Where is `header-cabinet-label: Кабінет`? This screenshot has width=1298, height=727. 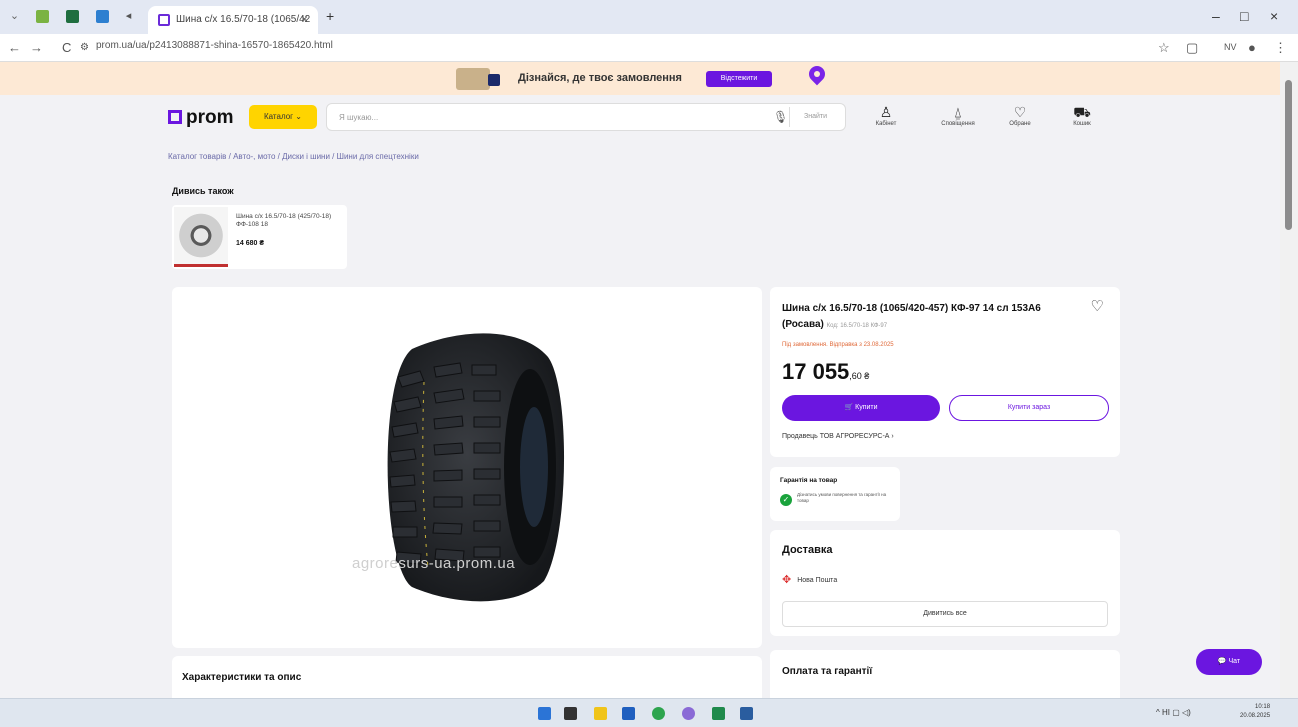
header-cabinet-label: Кабінет is located at coordinates (886, 124).